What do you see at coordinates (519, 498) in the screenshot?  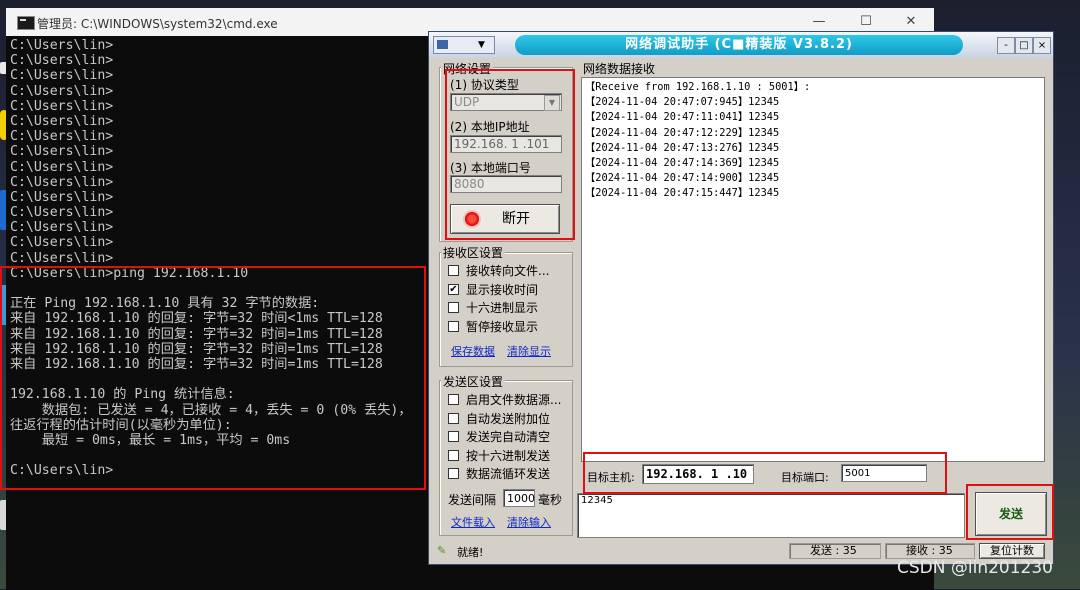 I see `send-interval-field: 1000` at bounding box center [519, 498].